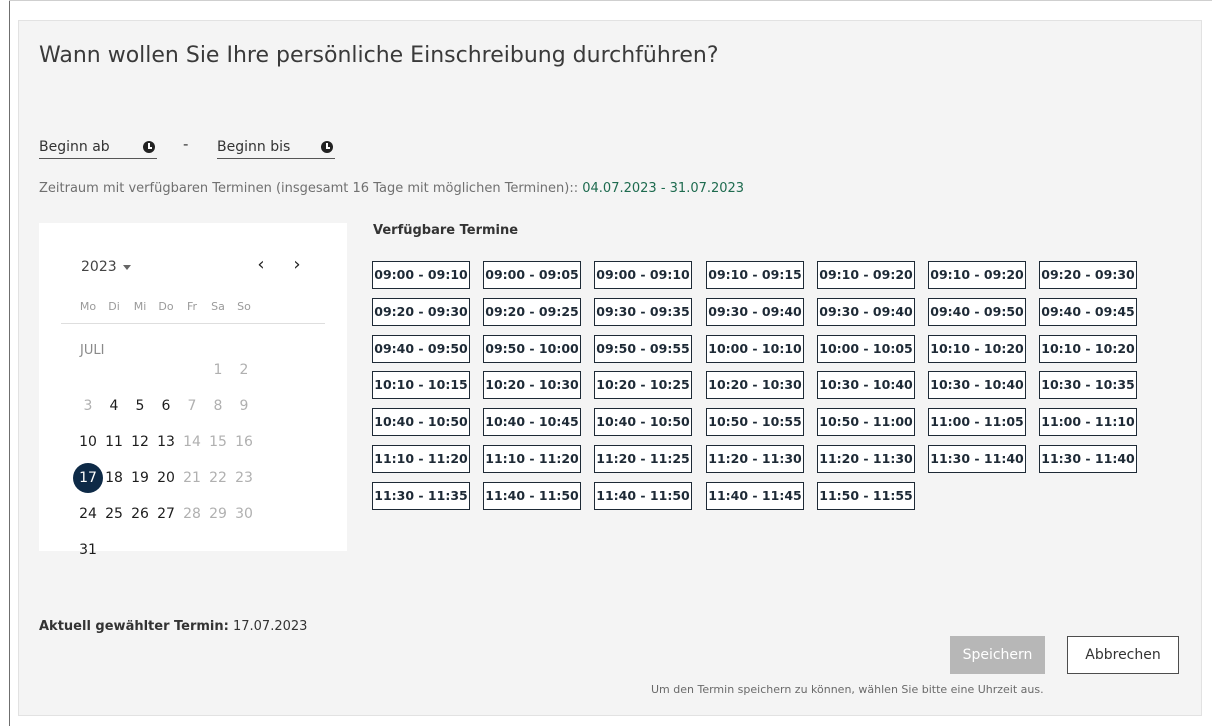 Image resolution: width=1212 pixels, height=726 pixels. I want to click on weekday-label: So, so click(244, 306).